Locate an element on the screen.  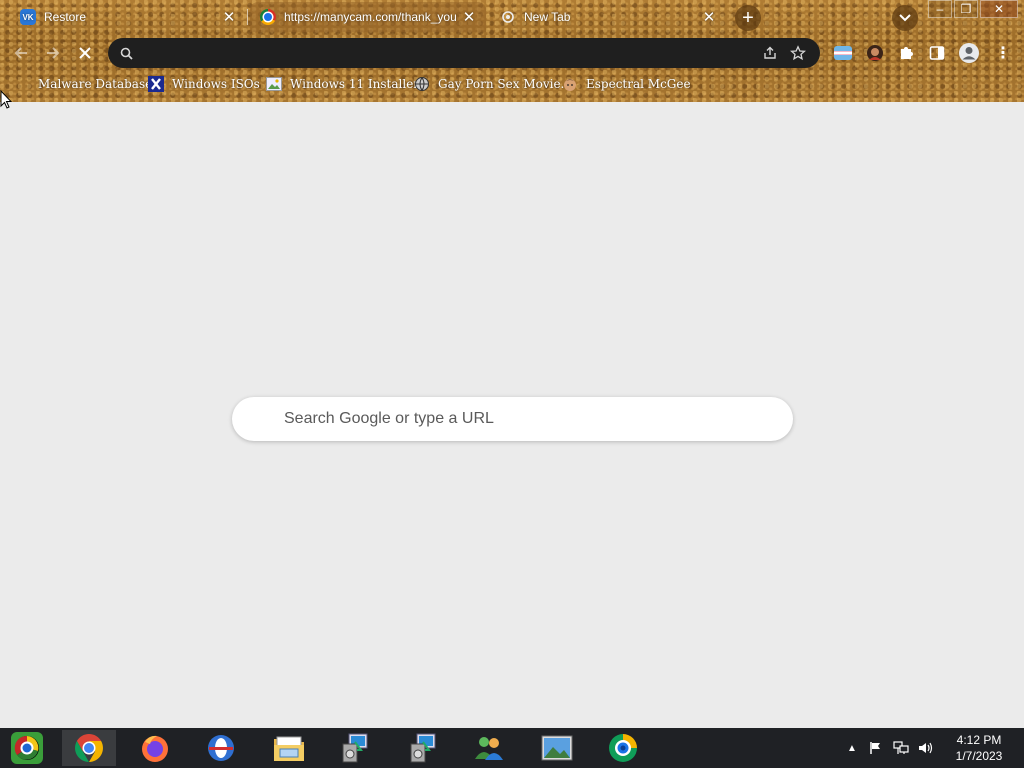
clock-time: 4:12 PM is located at coordinates (979, 740).